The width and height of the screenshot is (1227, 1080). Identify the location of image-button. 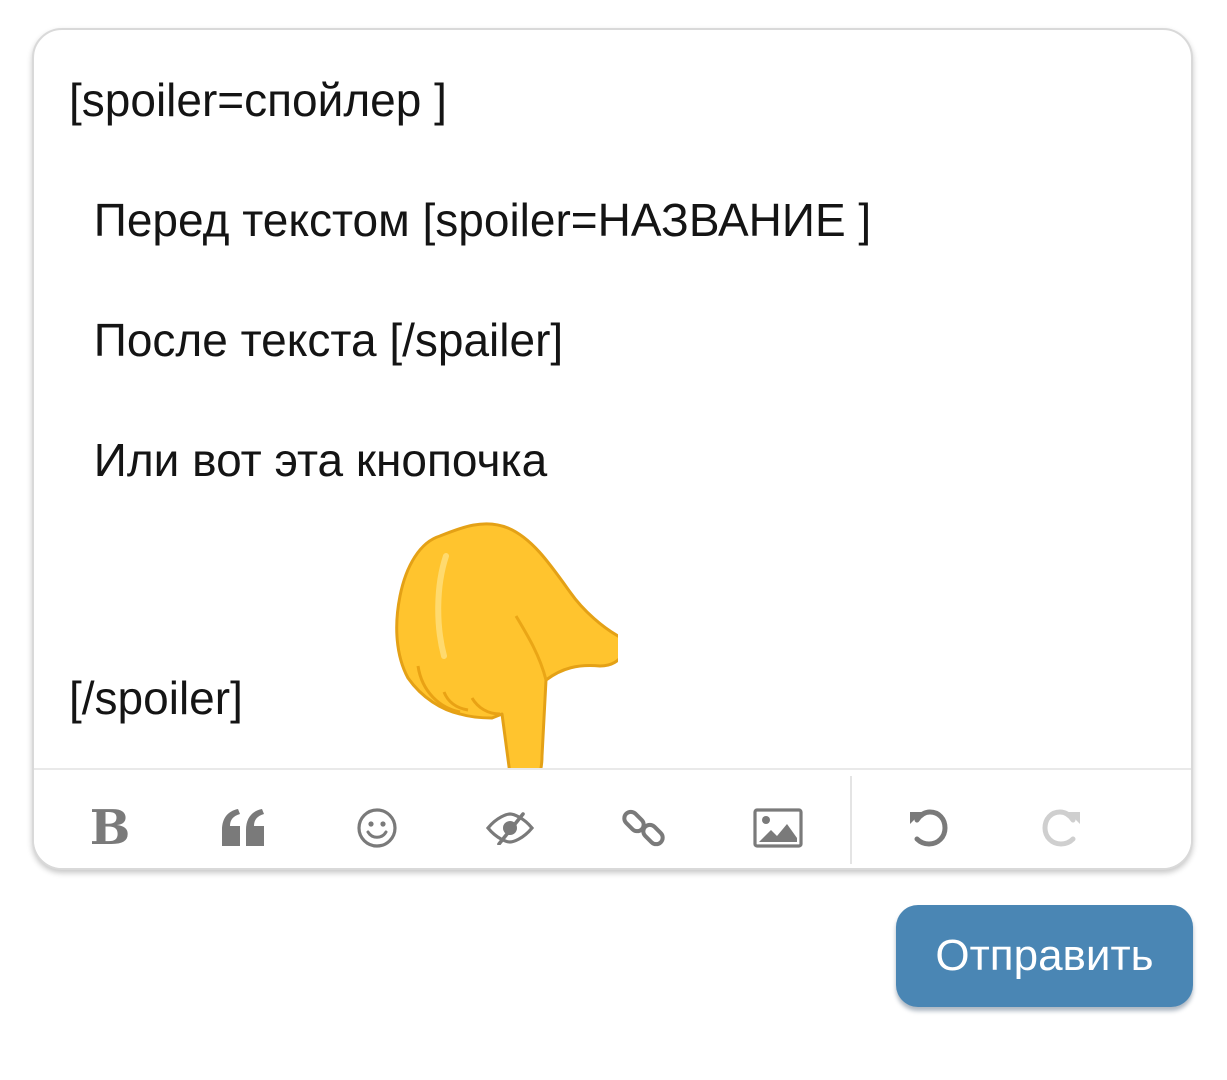
(778, 828).